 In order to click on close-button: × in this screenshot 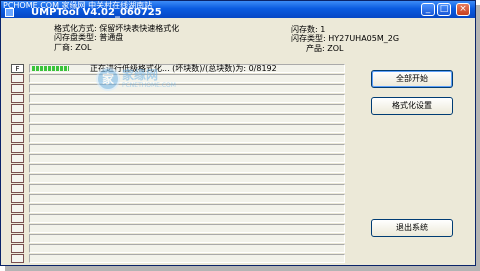, I will do `click(463, 9)`.